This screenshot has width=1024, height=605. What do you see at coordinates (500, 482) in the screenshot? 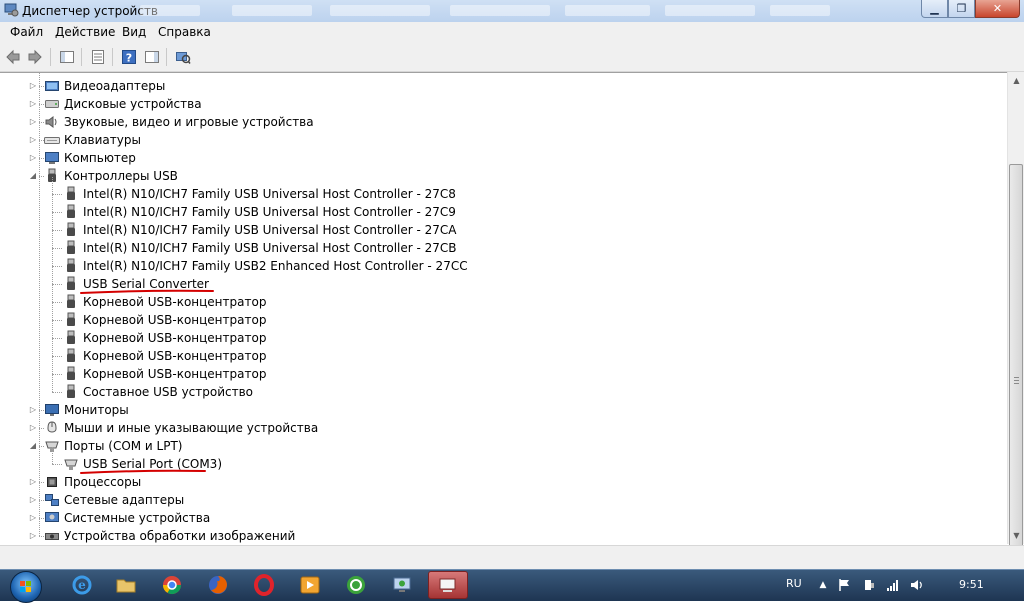
I see `tree-category-row: ▷ Процессоры` at bounding box center [500, 482].